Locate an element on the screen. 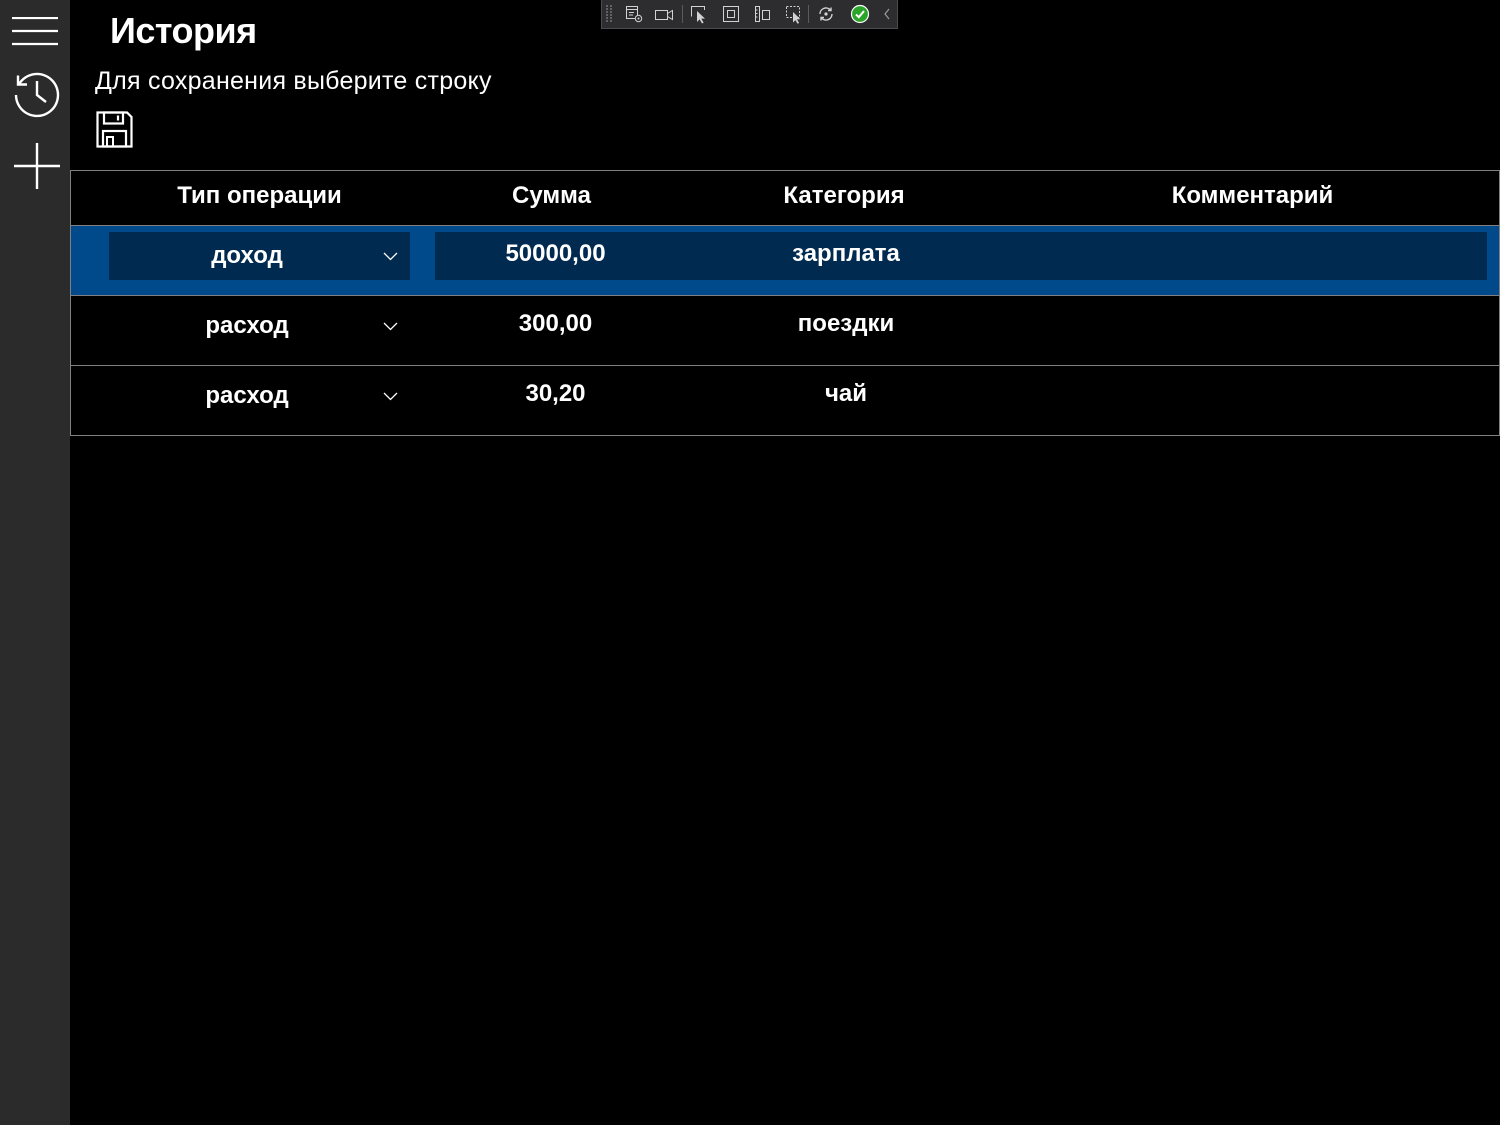 This screenshot has height=1125, width=1500. table-header: Тип операции Сумма Категория Комментарий is located at coordinates (785, 198).